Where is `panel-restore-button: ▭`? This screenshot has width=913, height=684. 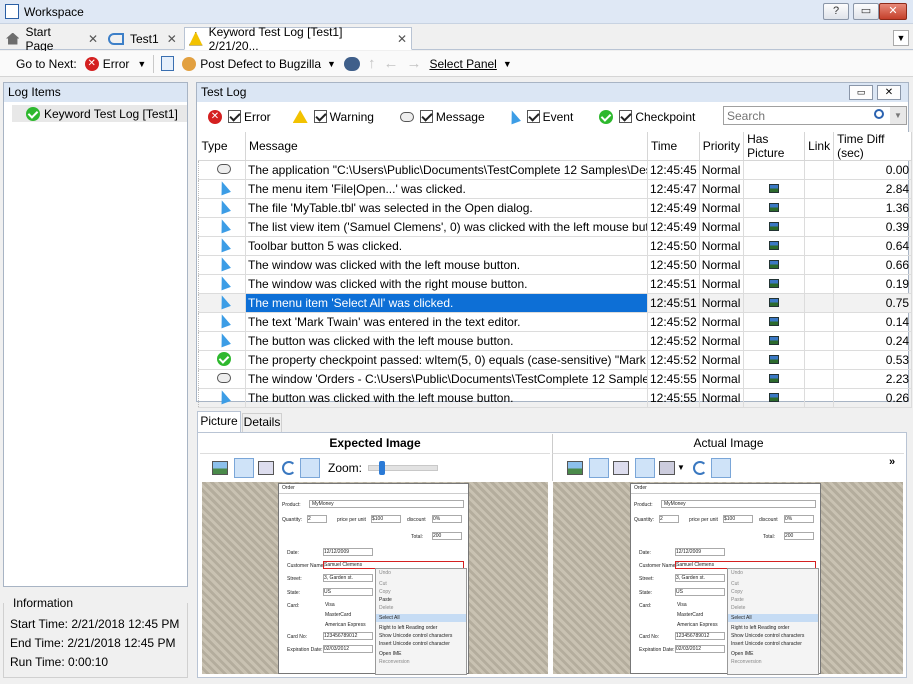 panel-restore-button: ▭ is located at coordinates (861, 92).